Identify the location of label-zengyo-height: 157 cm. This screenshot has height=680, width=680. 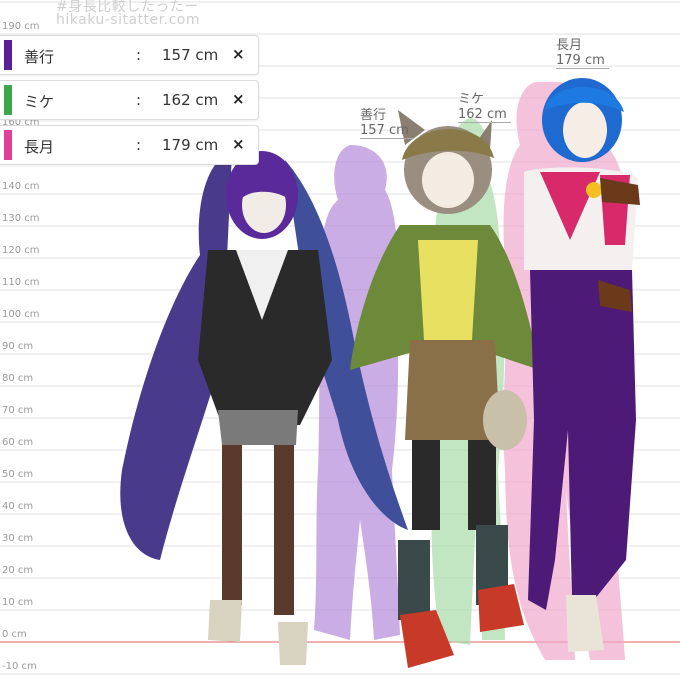
(386, 131).